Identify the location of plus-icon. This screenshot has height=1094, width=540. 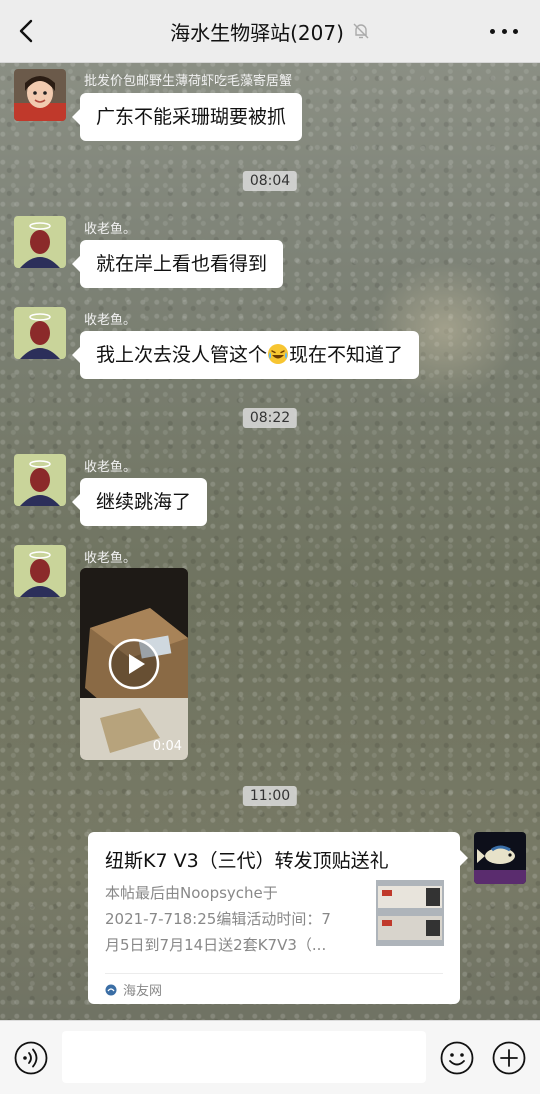
(509, 1058).